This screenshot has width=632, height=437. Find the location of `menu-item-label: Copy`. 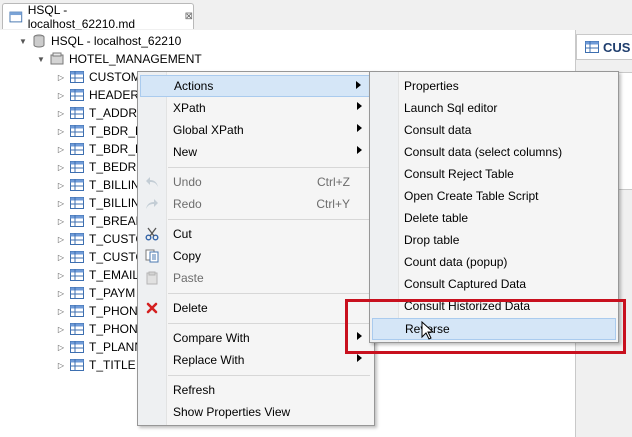

menu-item-label: Copy is located at coordinates (187, 256).